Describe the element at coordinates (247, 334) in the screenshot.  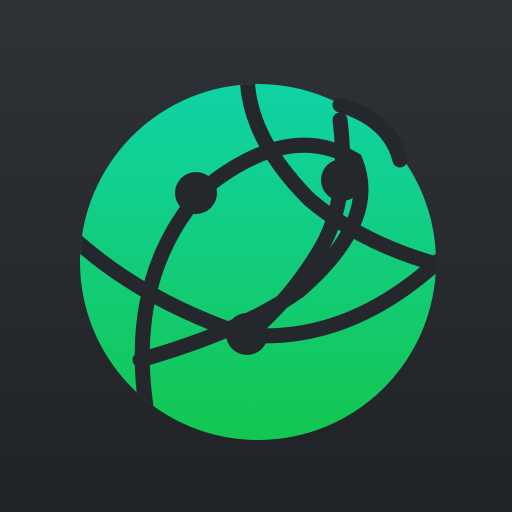
I see `node-bottom` at that location.